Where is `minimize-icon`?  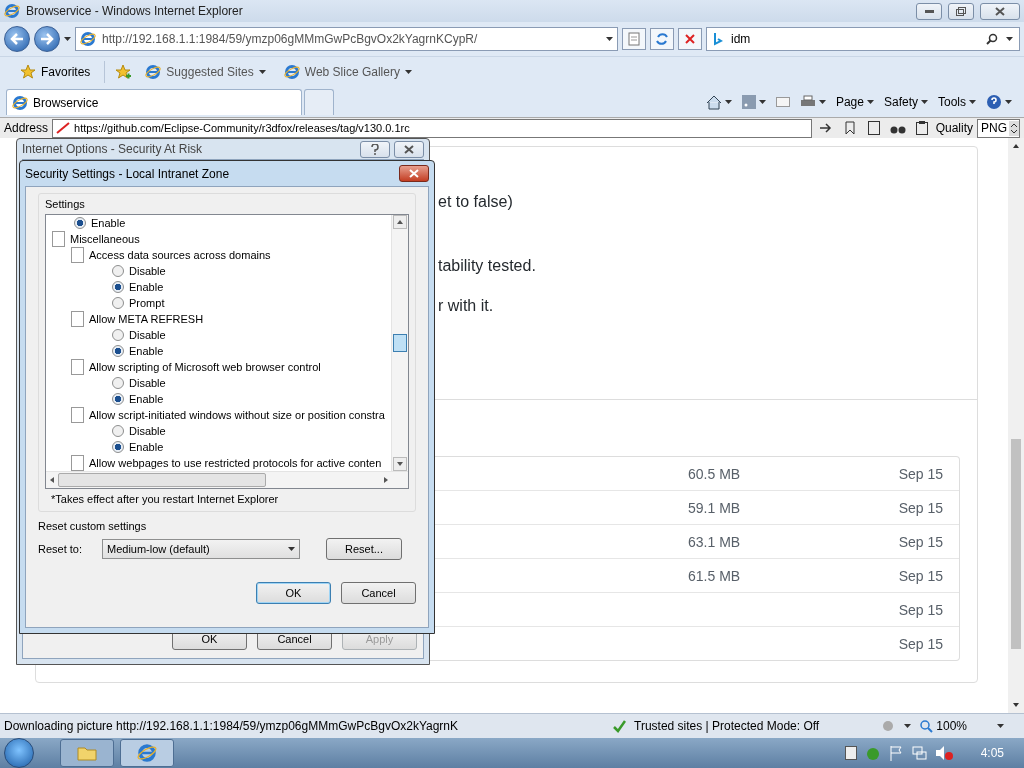
minimize-icon is located at coordinates (929, 11).